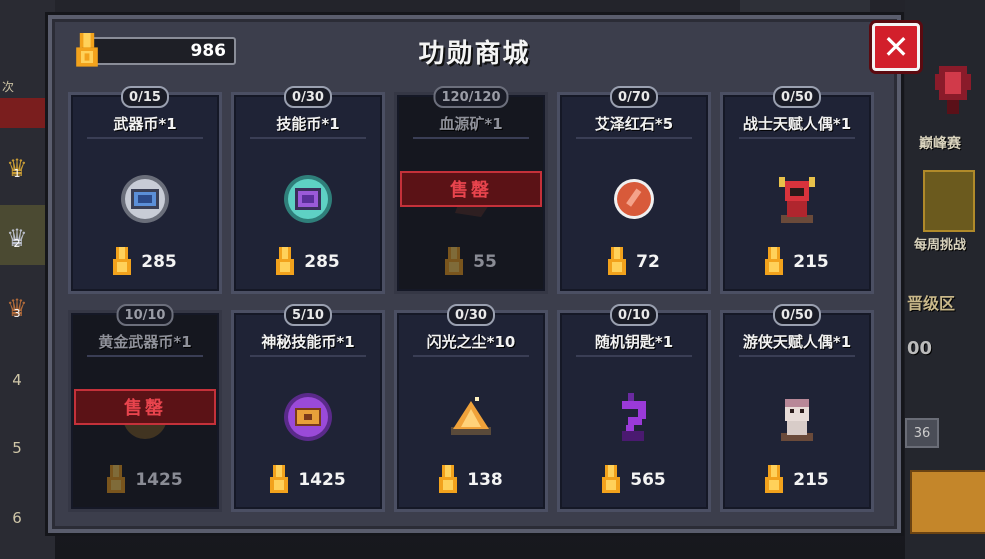 The width and height of the screenshot is (985, 559). What do you see at coordinates (24, 113) in the screenshot?
I see `selected-rank-strip` at bounding box center [24, 113].